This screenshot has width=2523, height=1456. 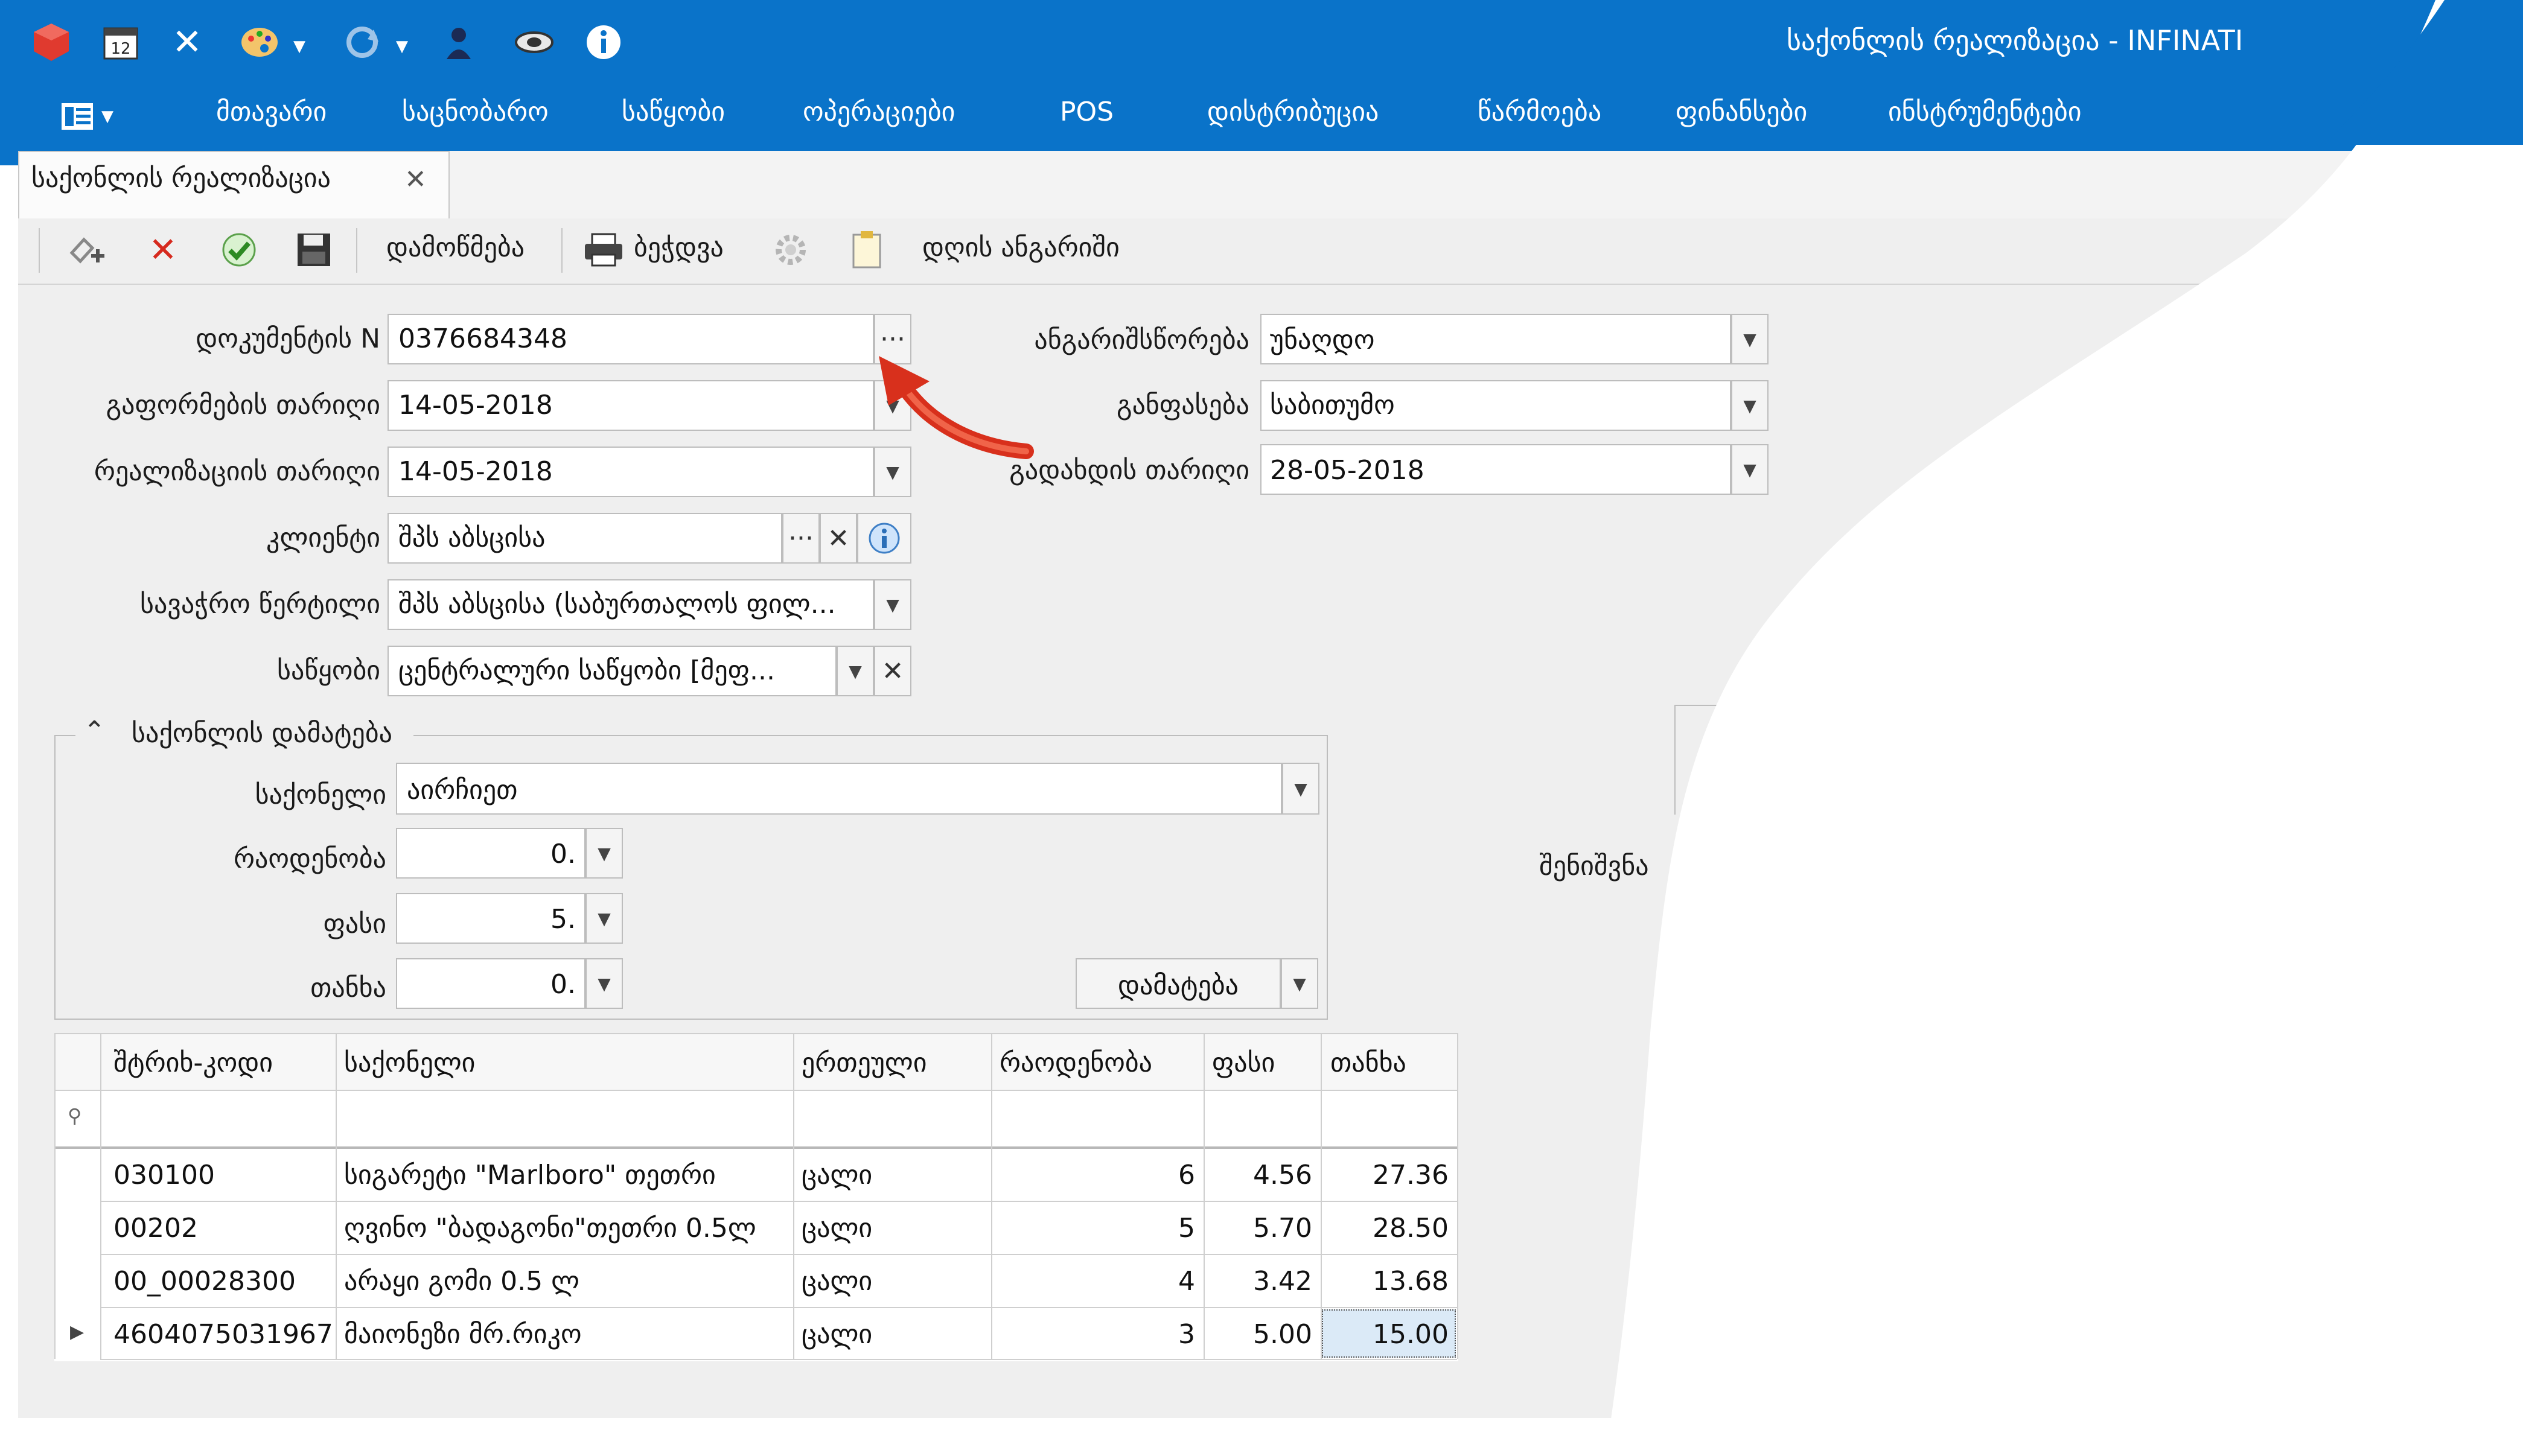 What do you see at coordinates (756, 1120) in the screenshot?
I see `filter-row` at bounding box center [756, 1120].